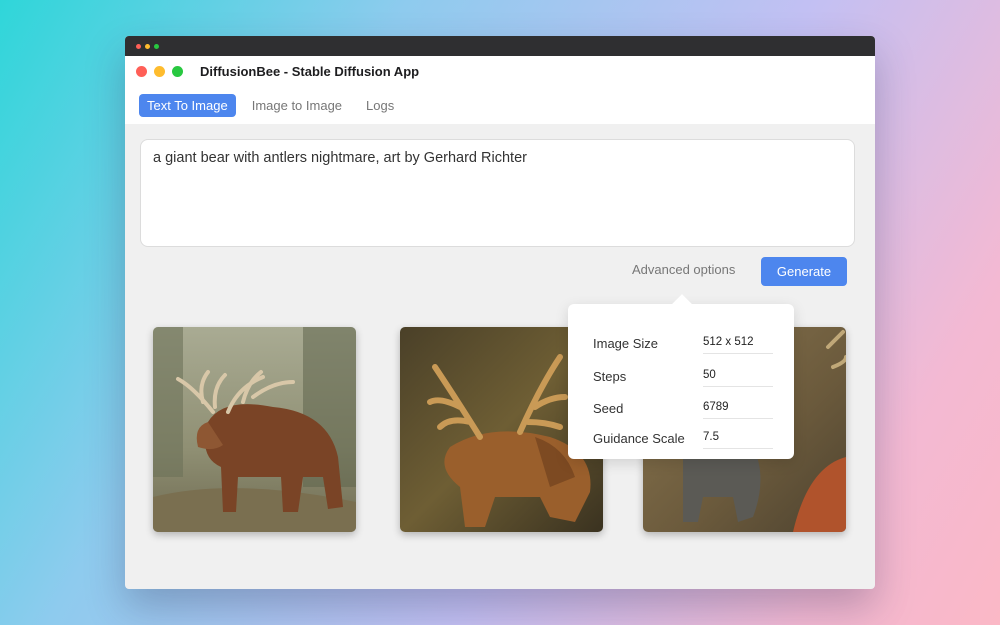  What do you see at coordinates (380, 105) in the screenshot?
I see `tab-logs: Logs` at bounding box center [380, 105].